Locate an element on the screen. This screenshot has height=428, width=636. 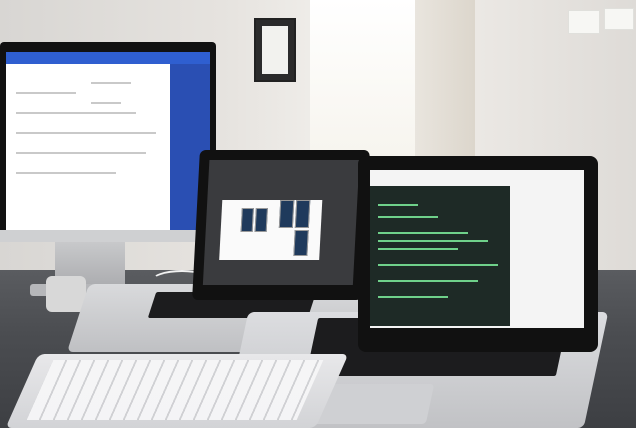
device-dock is located at coordinates (66, 294).